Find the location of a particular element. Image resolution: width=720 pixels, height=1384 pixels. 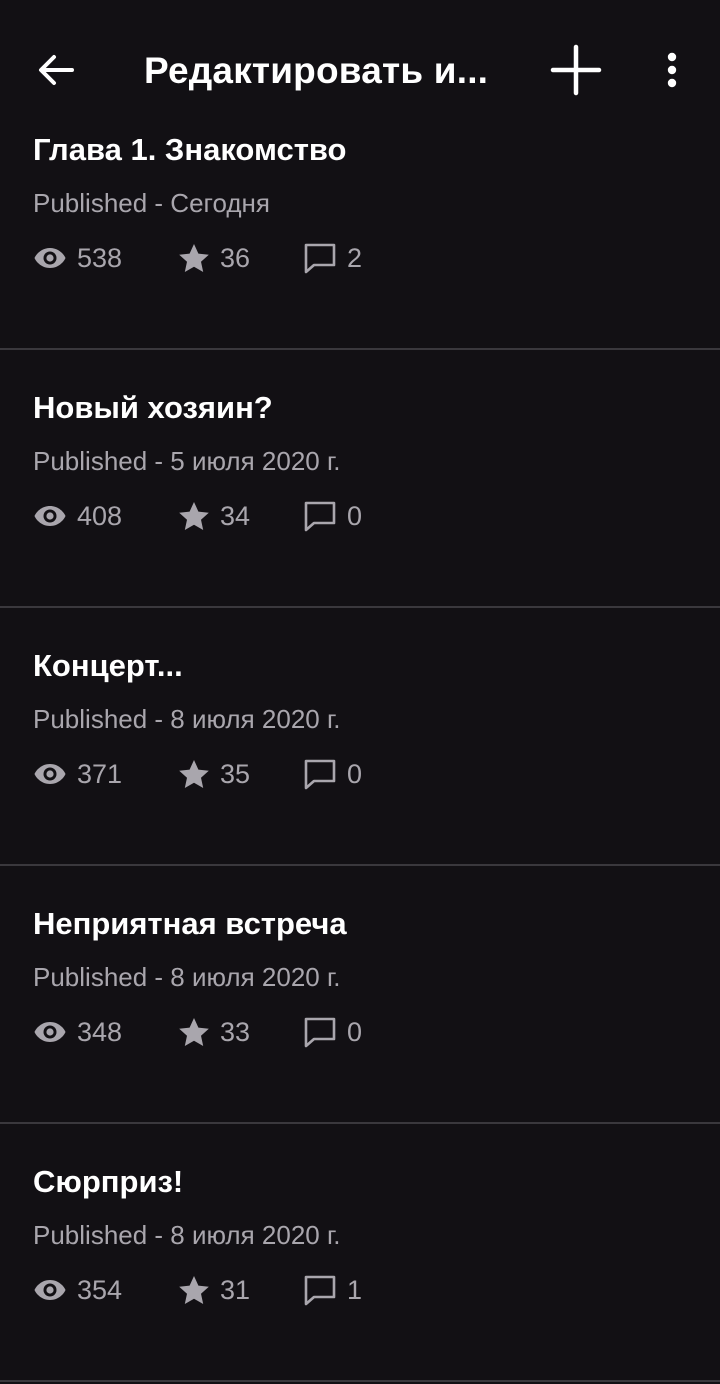

part-status: Published - 5 июля 2020 г. is located at coordinates (187, 461).